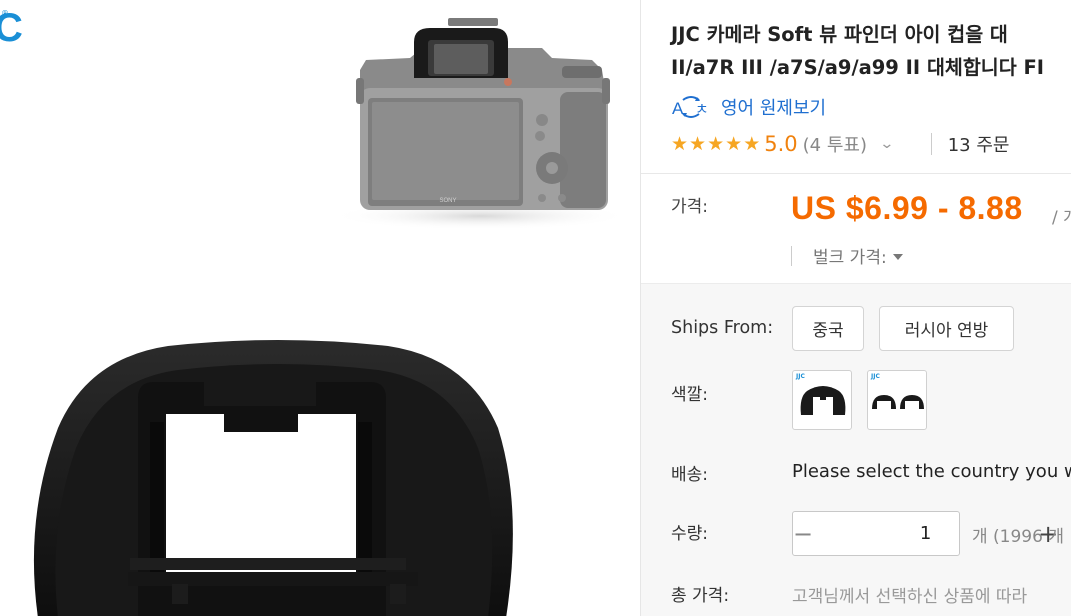 The height and width of the screenshot is (616, 1071). I want to click on svg-text: A, so click(678, 108).